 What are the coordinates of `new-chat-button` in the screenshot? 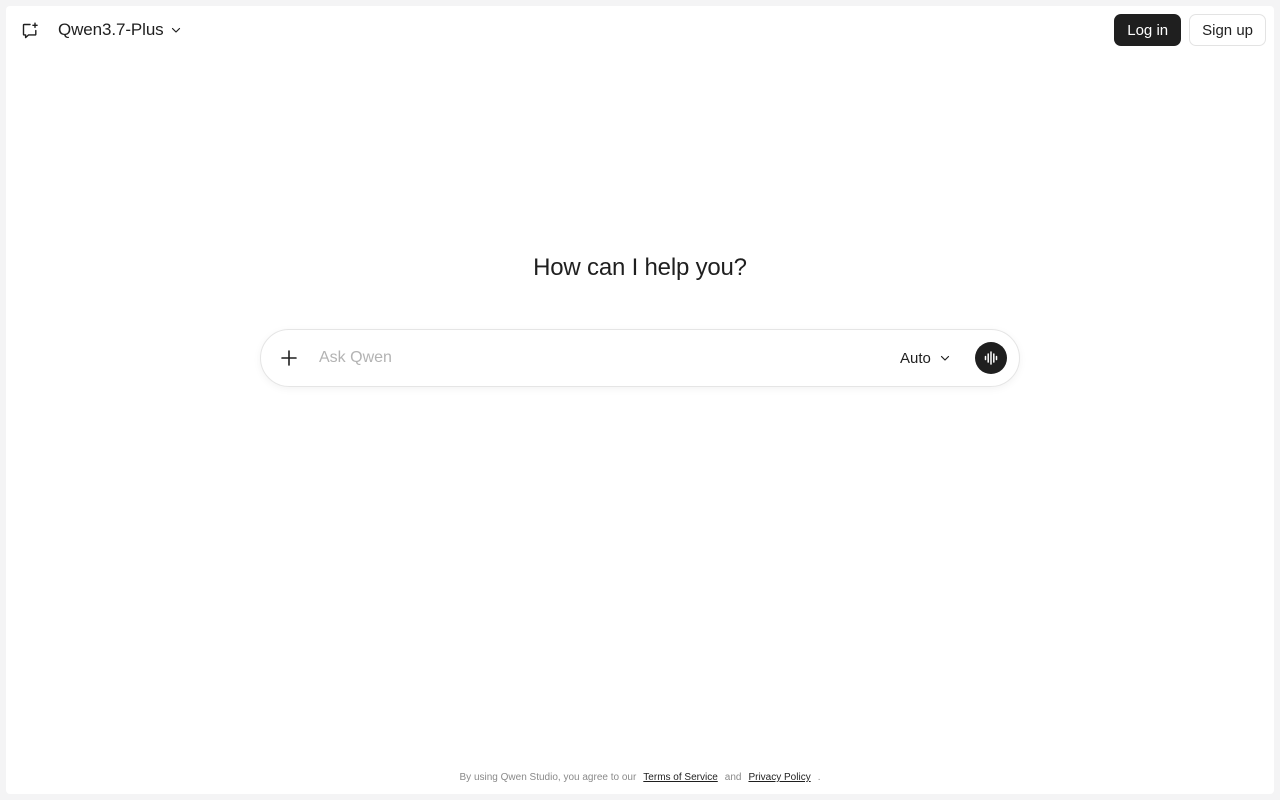 It's located at (30, 31).